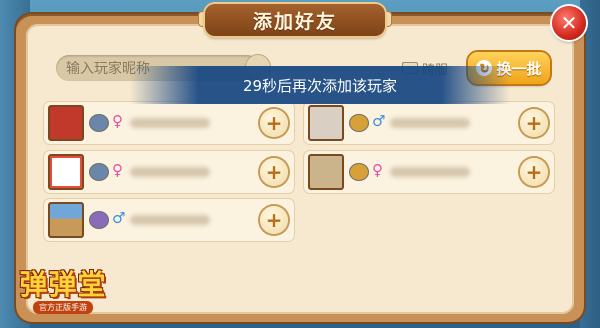  I want to click on toast-message: 29秒后再次添加该玩家, so click(320, 85).